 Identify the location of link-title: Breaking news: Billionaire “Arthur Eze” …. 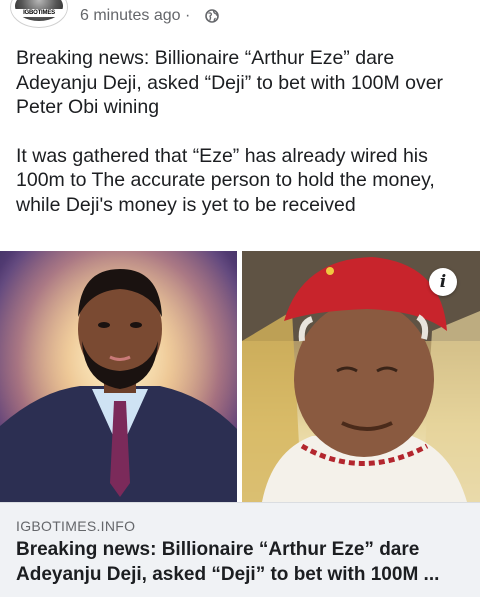
(244, 562).